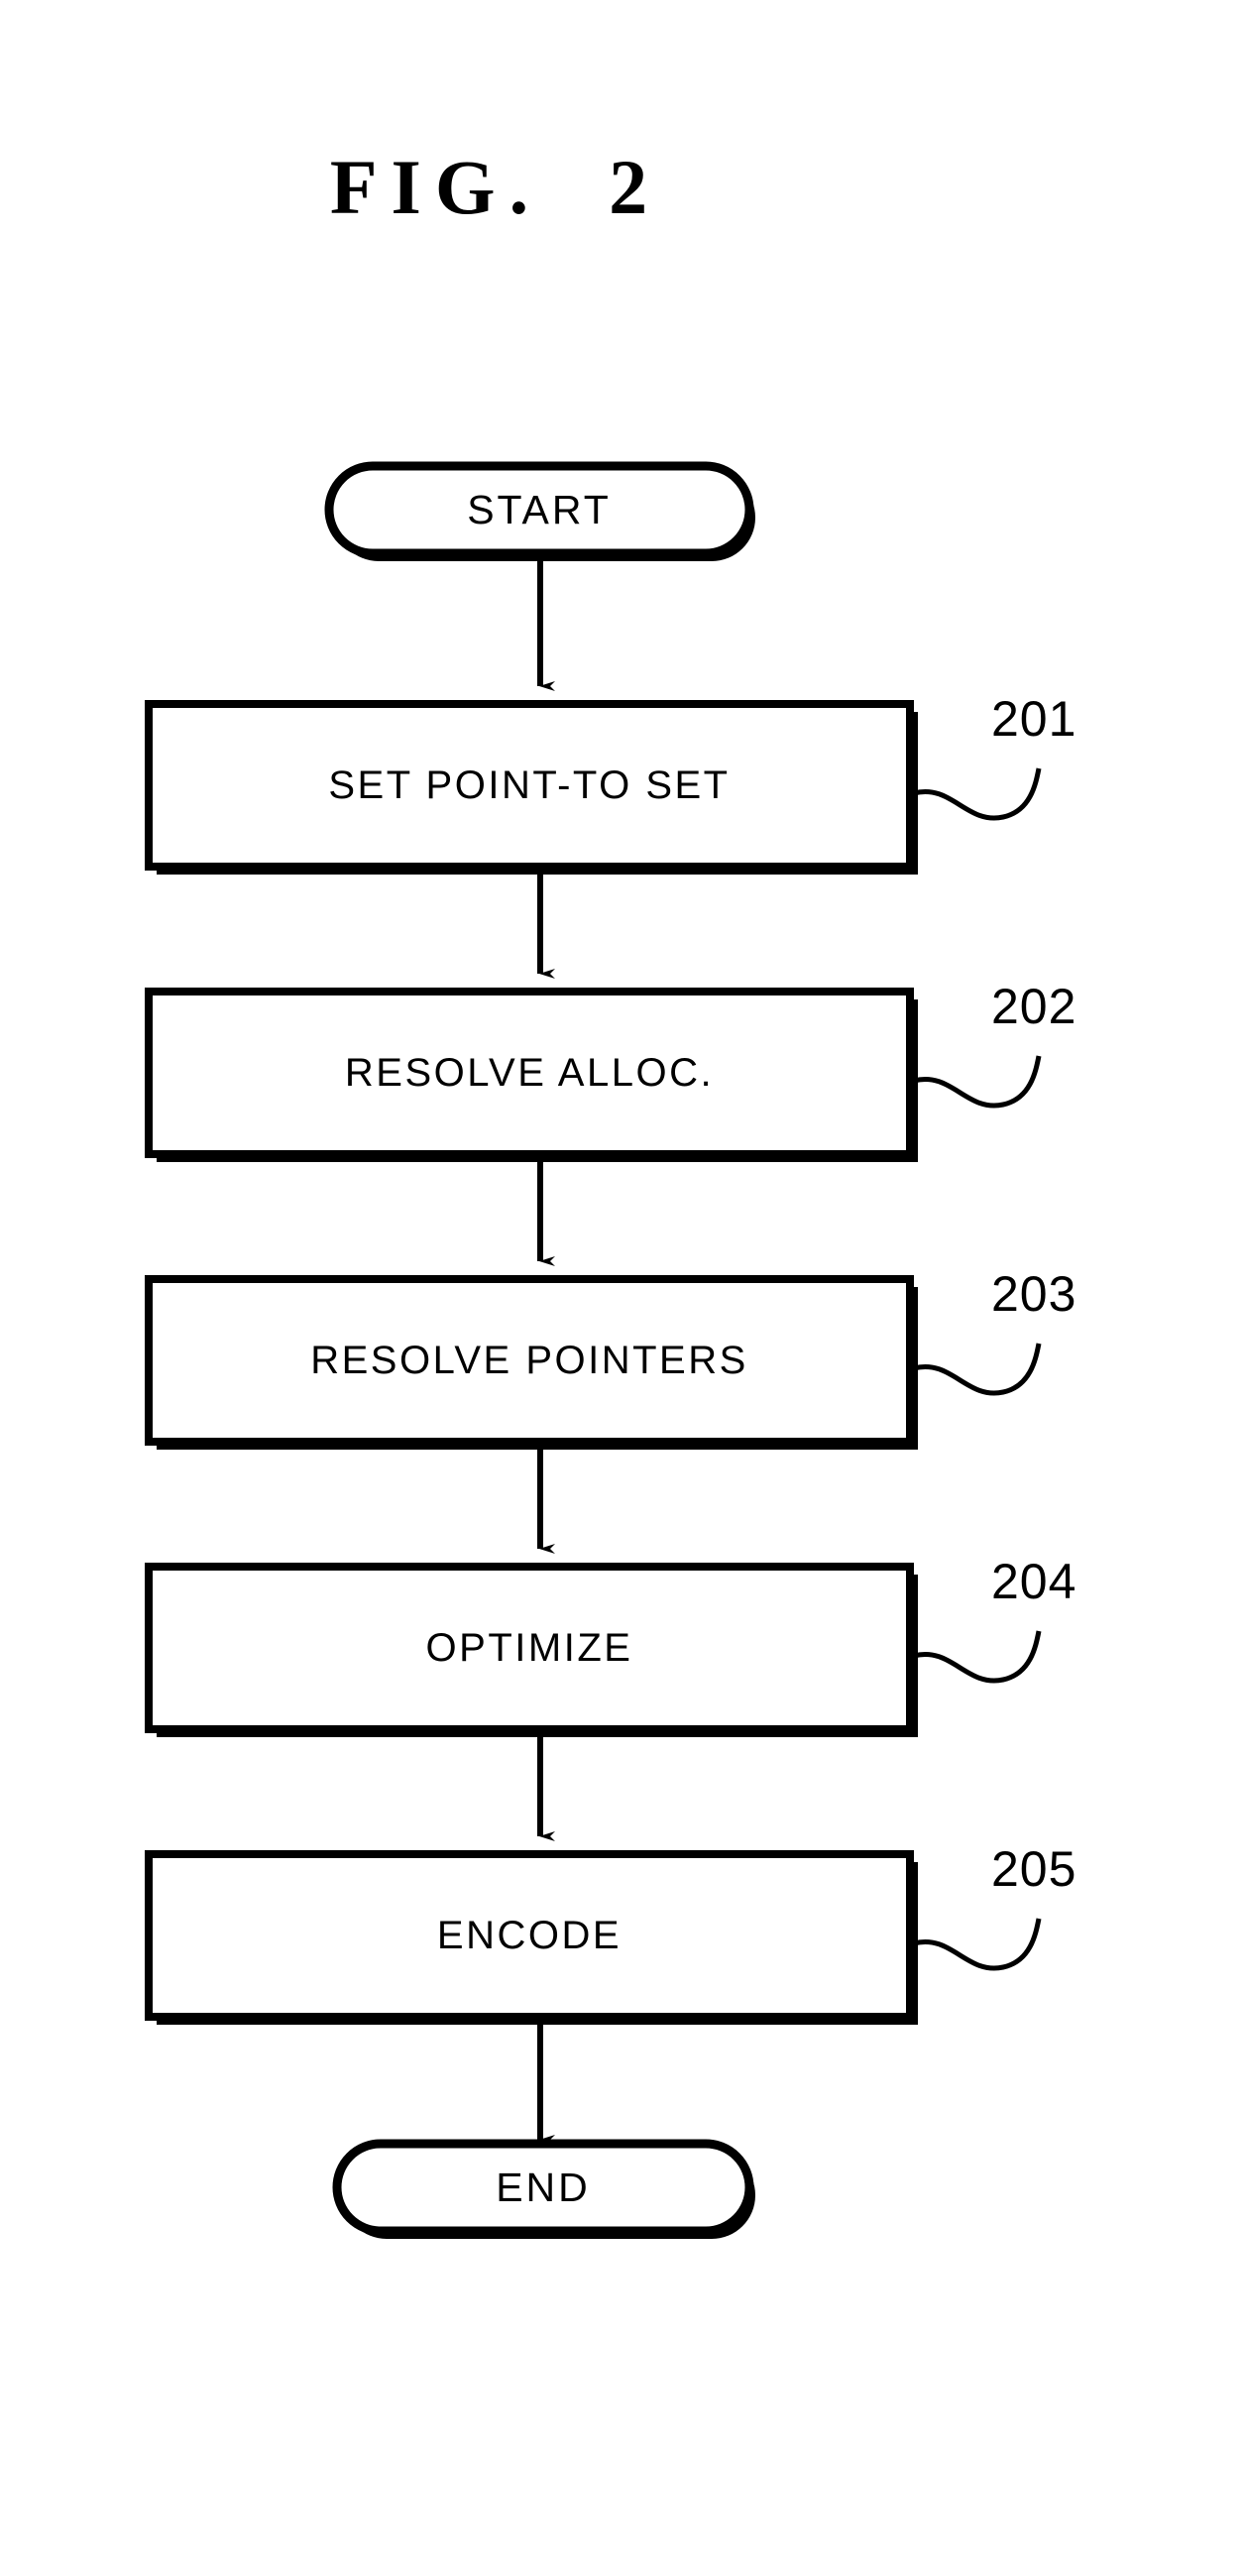  Describe the element at coordinates (1034, 1581) in the screenshot. I see `reference-number-204: 204` at that location.